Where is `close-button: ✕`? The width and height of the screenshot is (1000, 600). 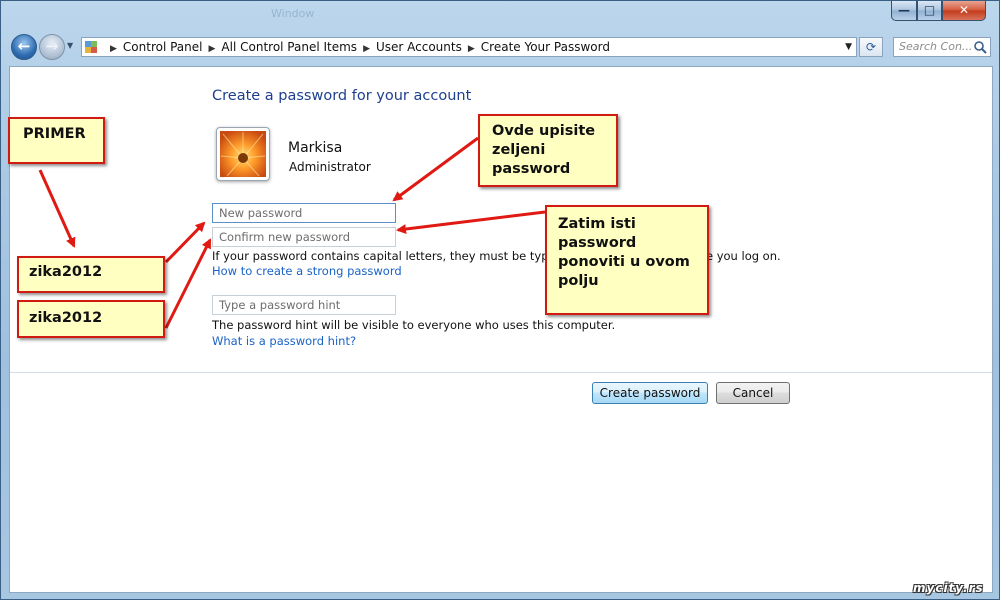
close-button: ✕ is located at coordinates (964, 11).